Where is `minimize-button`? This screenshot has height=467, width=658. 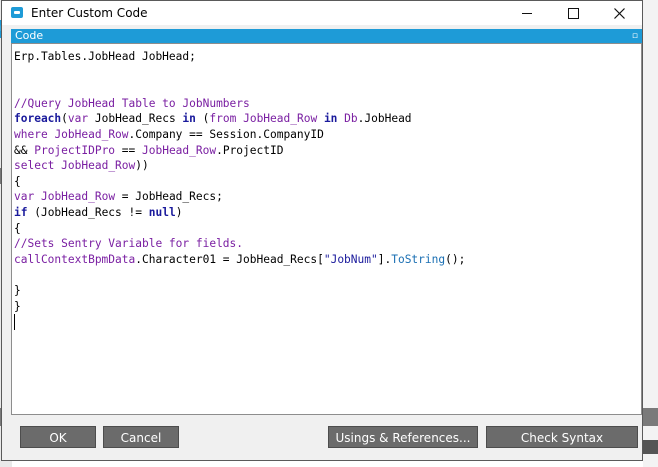
minimize-button is located at coordinates (527, 13).